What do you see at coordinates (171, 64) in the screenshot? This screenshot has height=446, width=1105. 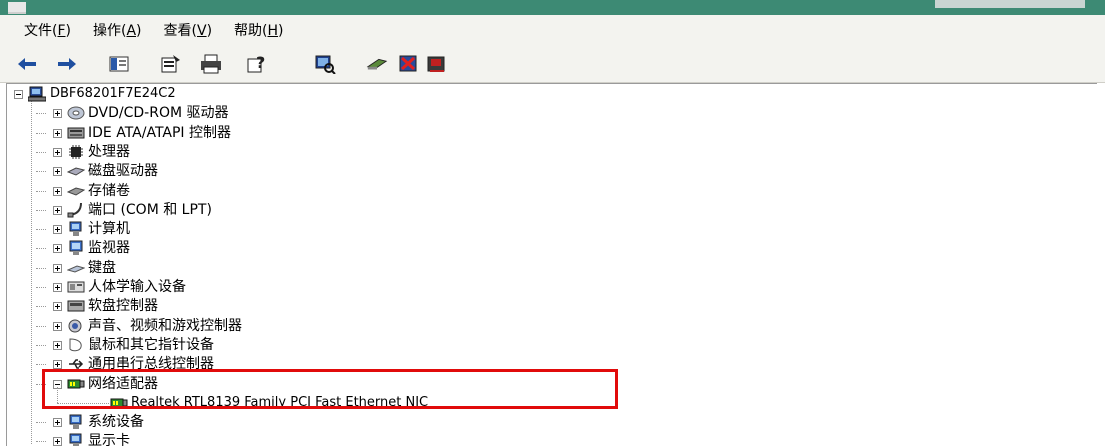 I see `properties-icon` at bounding box center [171, 64].